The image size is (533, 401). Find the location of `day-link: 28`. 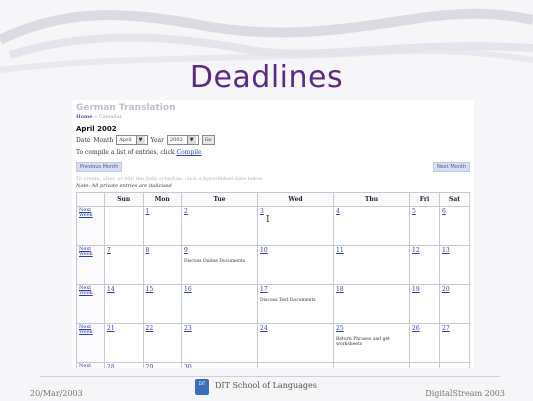

day-link: 28 is located at coordinates (124, 366).